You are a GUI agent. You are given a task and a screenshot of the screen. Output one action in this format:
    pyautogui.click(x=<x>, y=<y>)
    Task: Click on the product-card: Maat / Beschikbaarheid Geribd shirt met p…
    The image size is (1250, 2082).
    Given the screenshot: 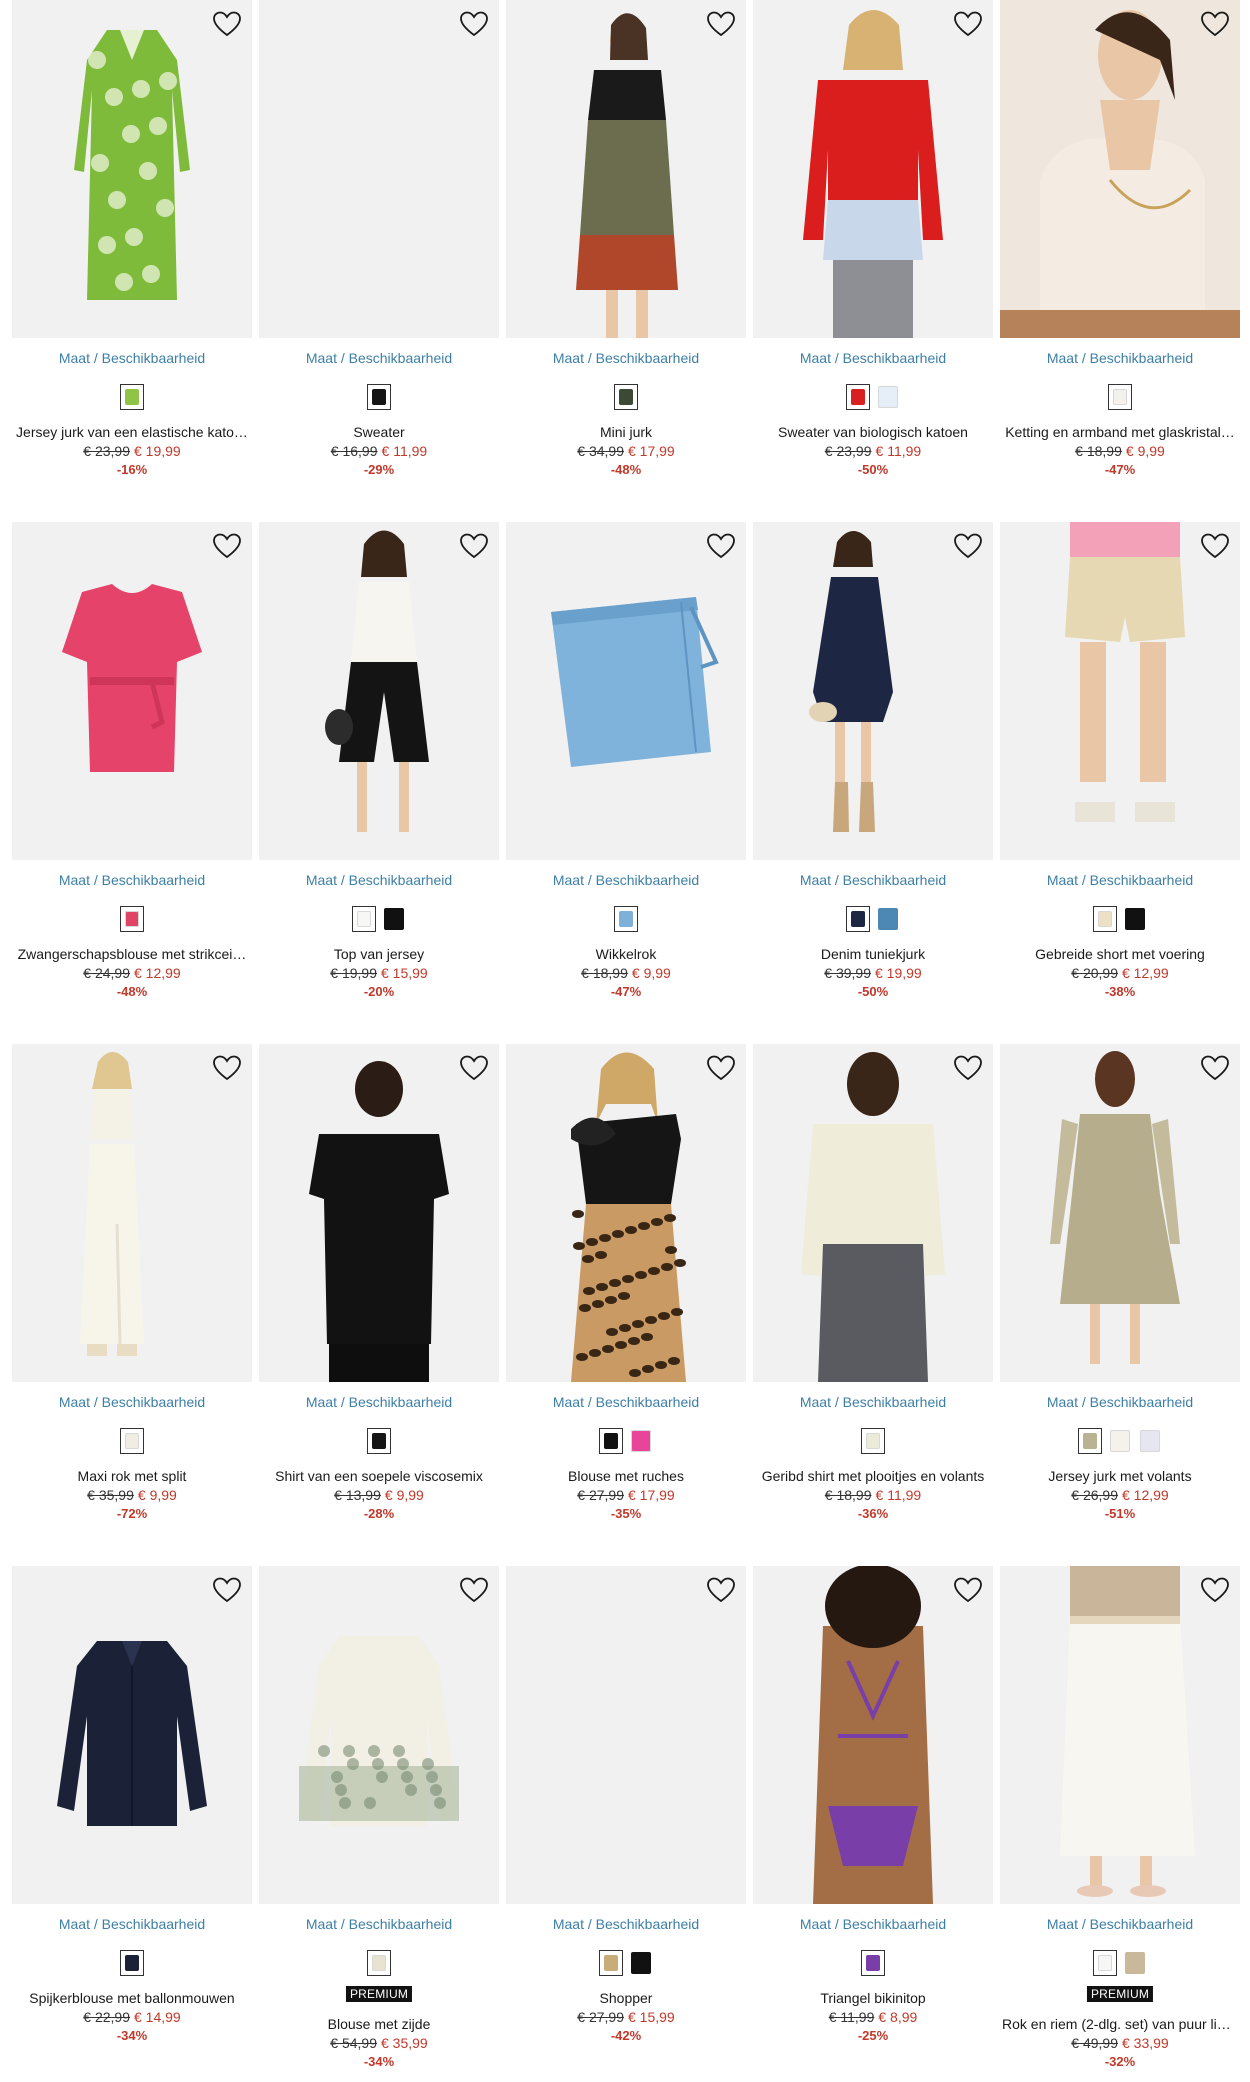 What is the action you would take?
    pyautogui.click(x=873, y=1294)
    